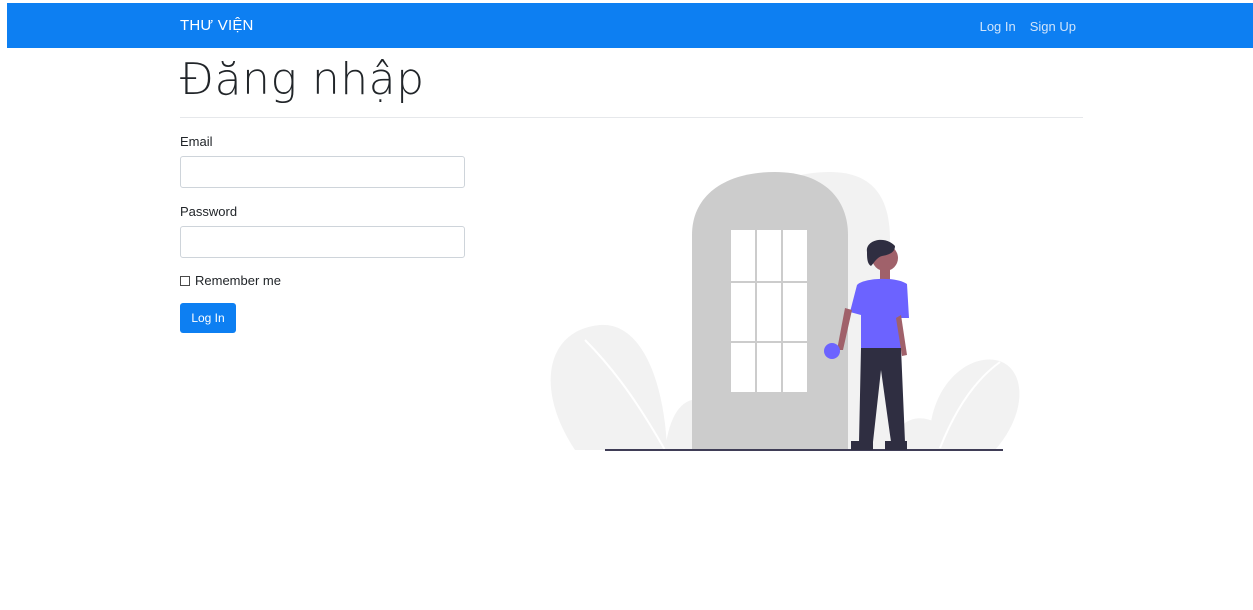 This screenshot has height=610, width=1253. What do you see at coordinates (832, 351) in the screenshot?
I see `door-knob` at bounding box center [832, 351].